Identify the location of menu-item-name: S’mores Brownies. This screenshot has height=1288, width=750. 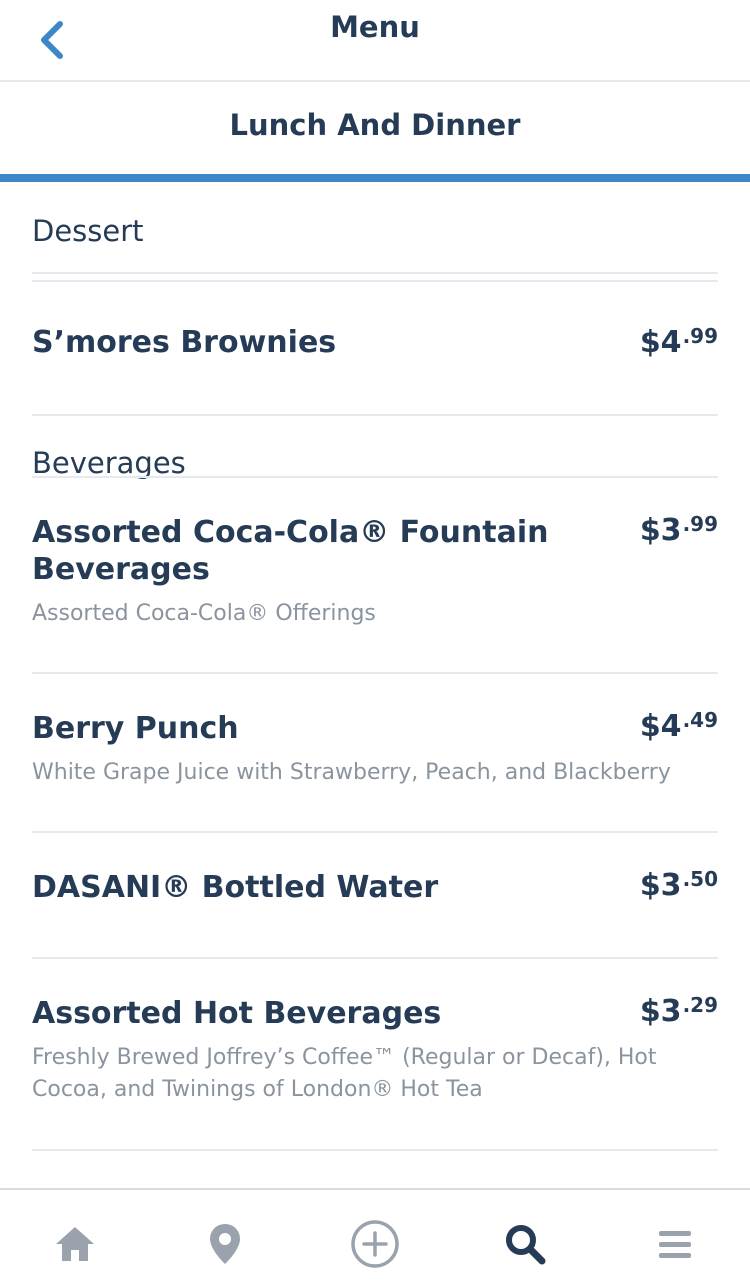
(184, 342).